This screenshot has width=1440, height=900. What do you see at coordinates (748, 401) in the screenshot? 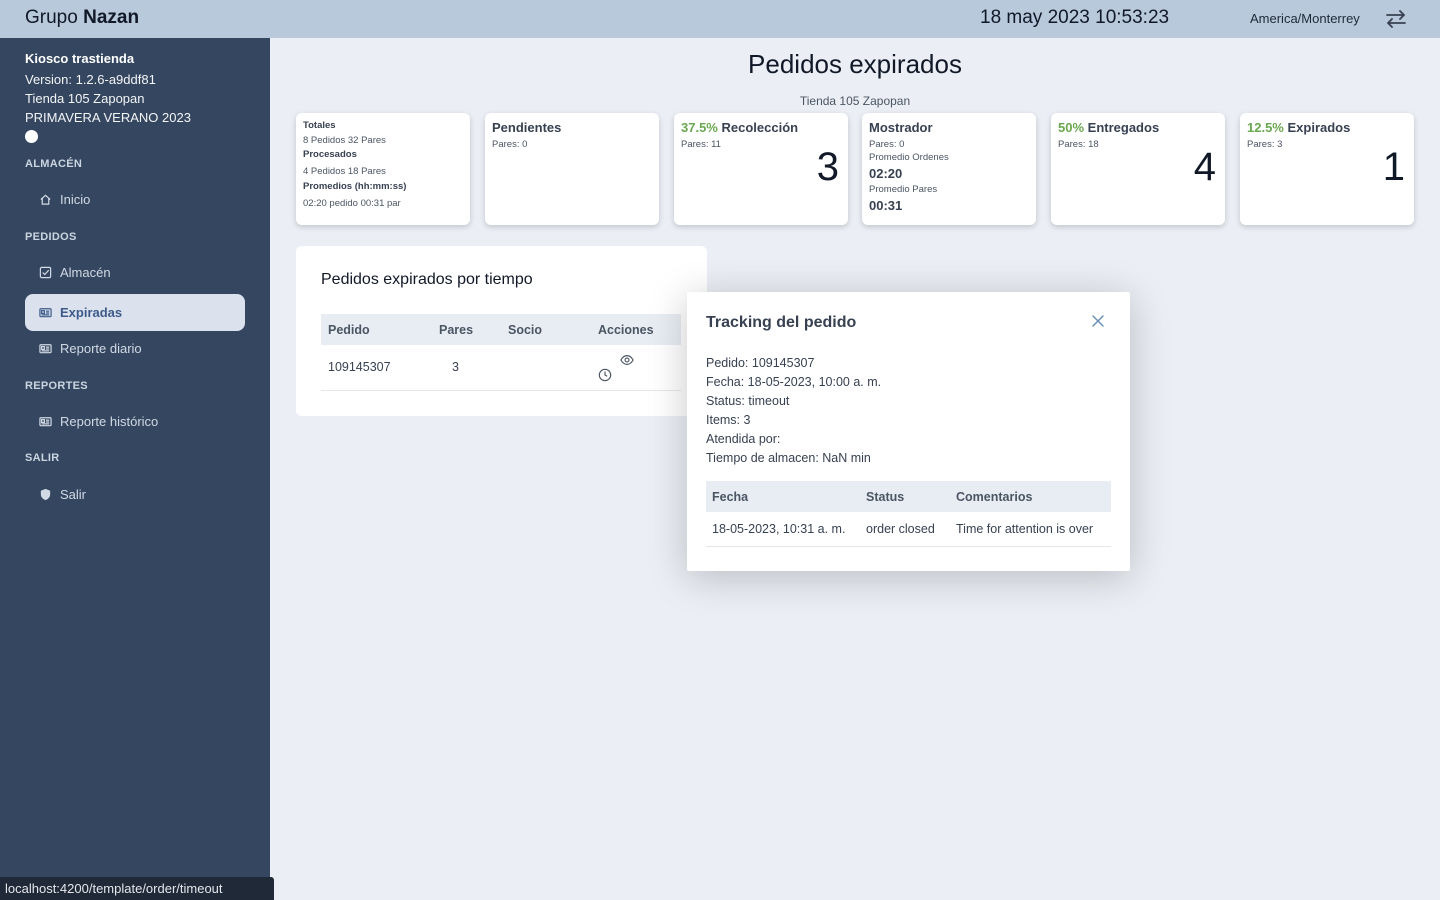
I see `detail-status: Status: timeout` at bounding box center [748, 401].